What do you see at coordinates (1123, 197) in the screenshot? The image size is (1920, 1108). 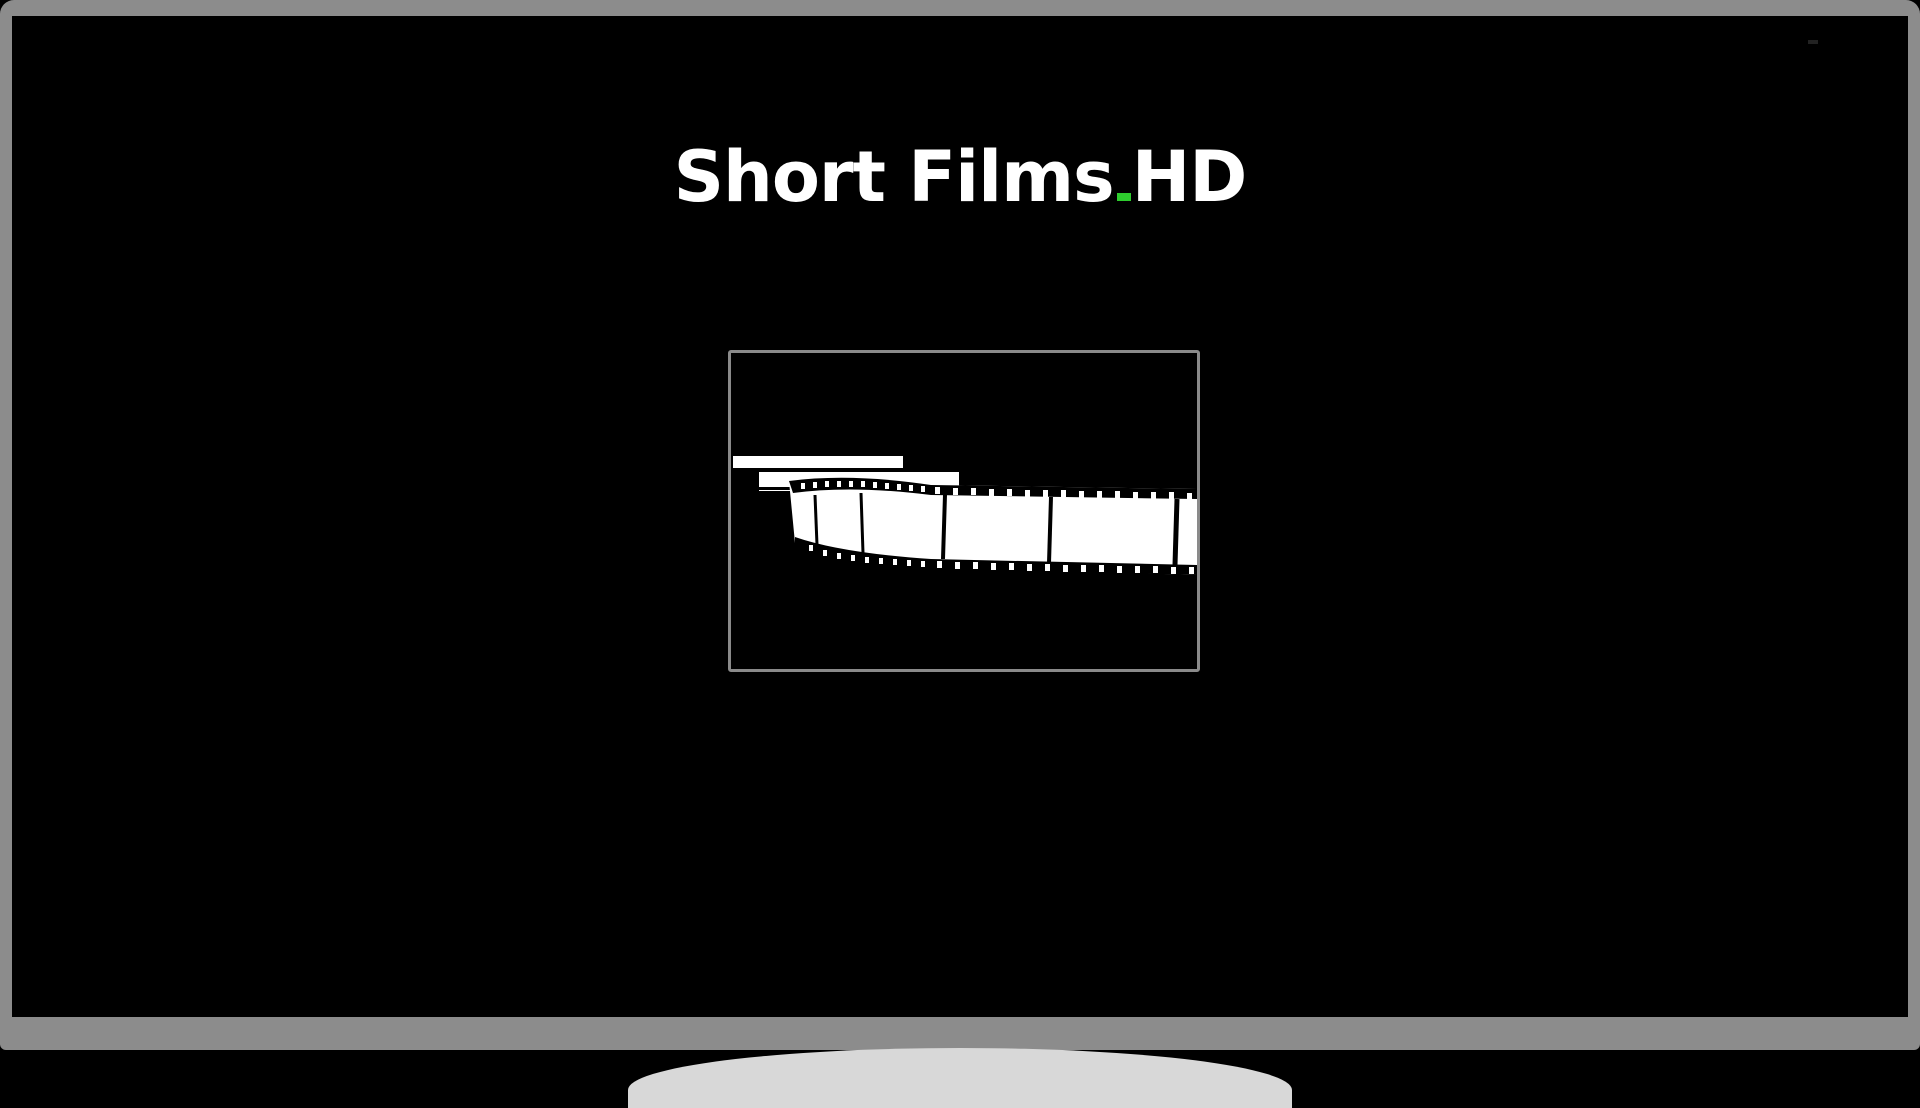 I see `logo-dot` at bounding box center [1123, 197].